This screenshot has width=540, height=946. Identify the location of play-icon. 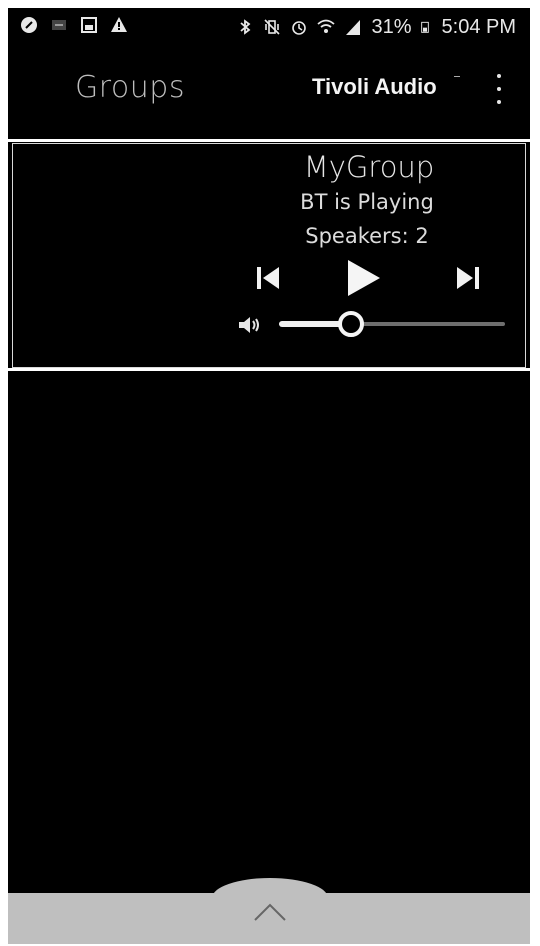
(363, 278).